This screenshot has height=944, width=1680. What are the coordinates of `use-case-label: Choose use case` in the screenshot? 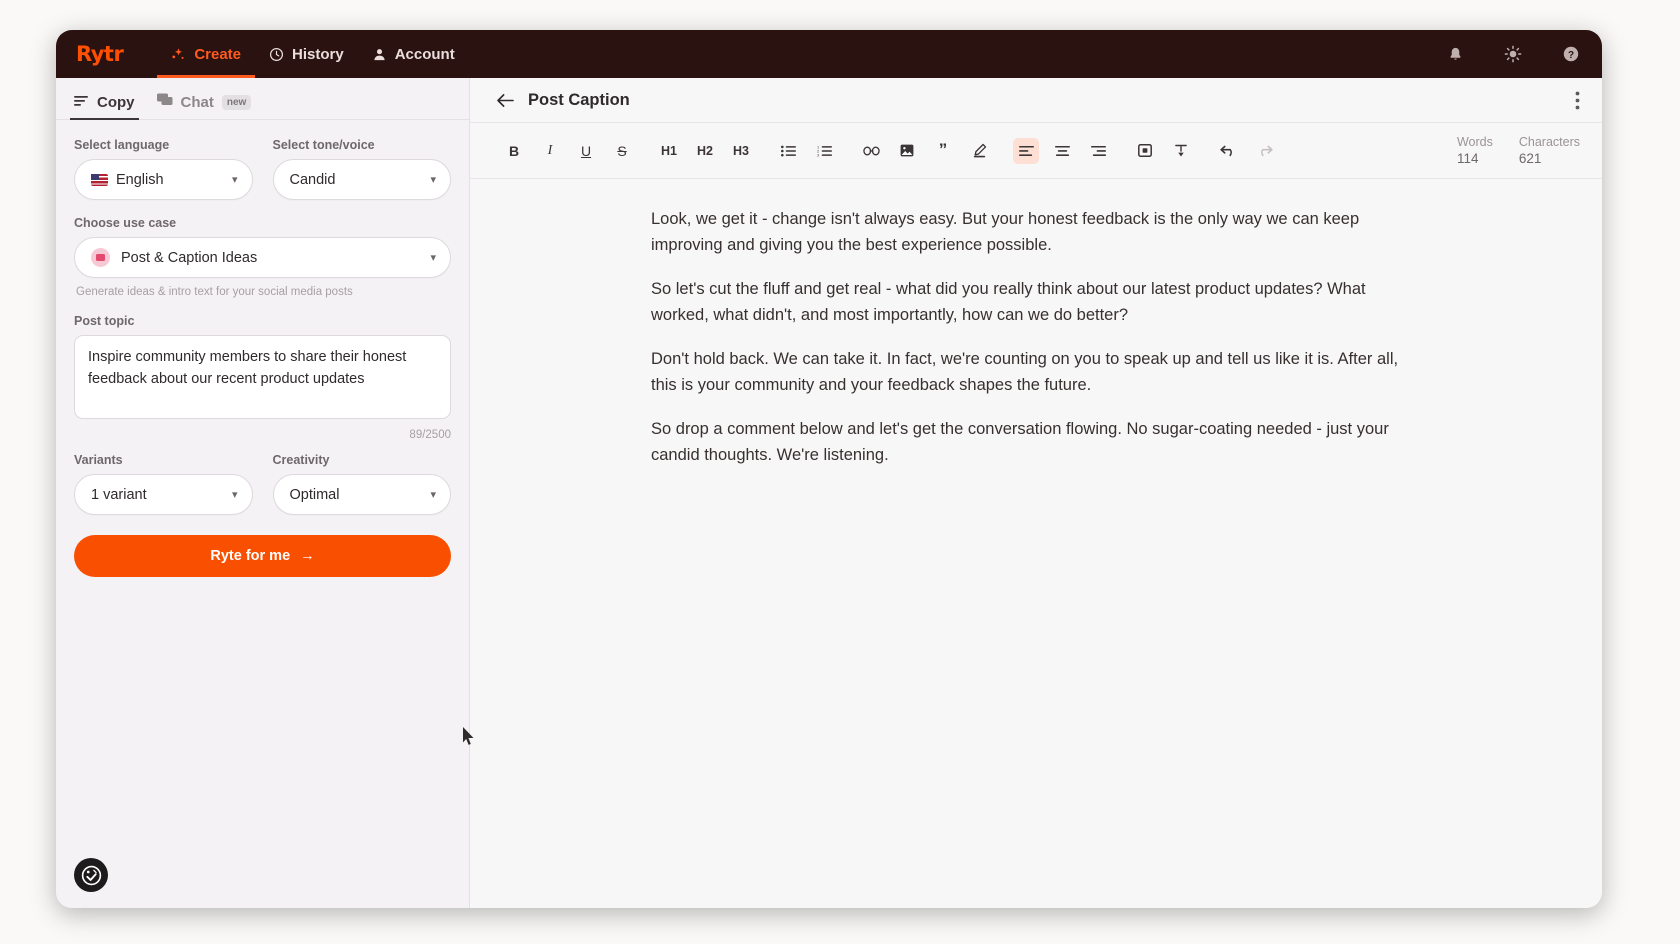 It's located at (125, 223).